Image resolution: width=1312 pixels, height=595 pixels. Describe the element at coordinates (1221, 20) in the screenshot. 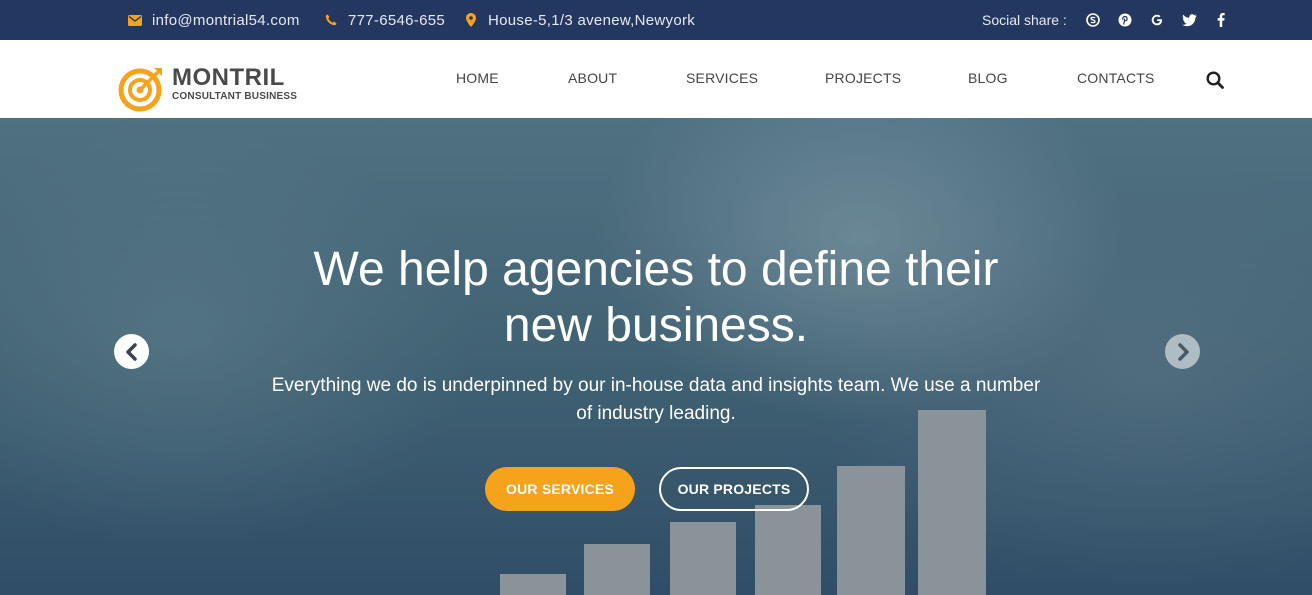

I see `facebook-icon` at that location.